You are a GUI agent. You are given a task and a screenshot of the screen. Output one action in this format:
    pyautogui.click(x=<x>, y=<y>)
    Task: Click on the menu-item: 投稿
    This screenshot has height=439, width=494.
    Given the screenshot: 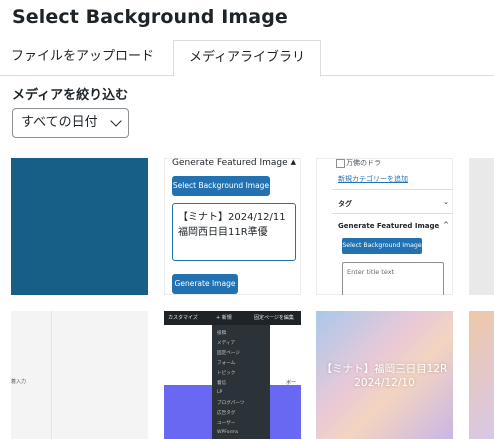 What is the action you would take?
    pyautogui.click(x=222, y=333)
    